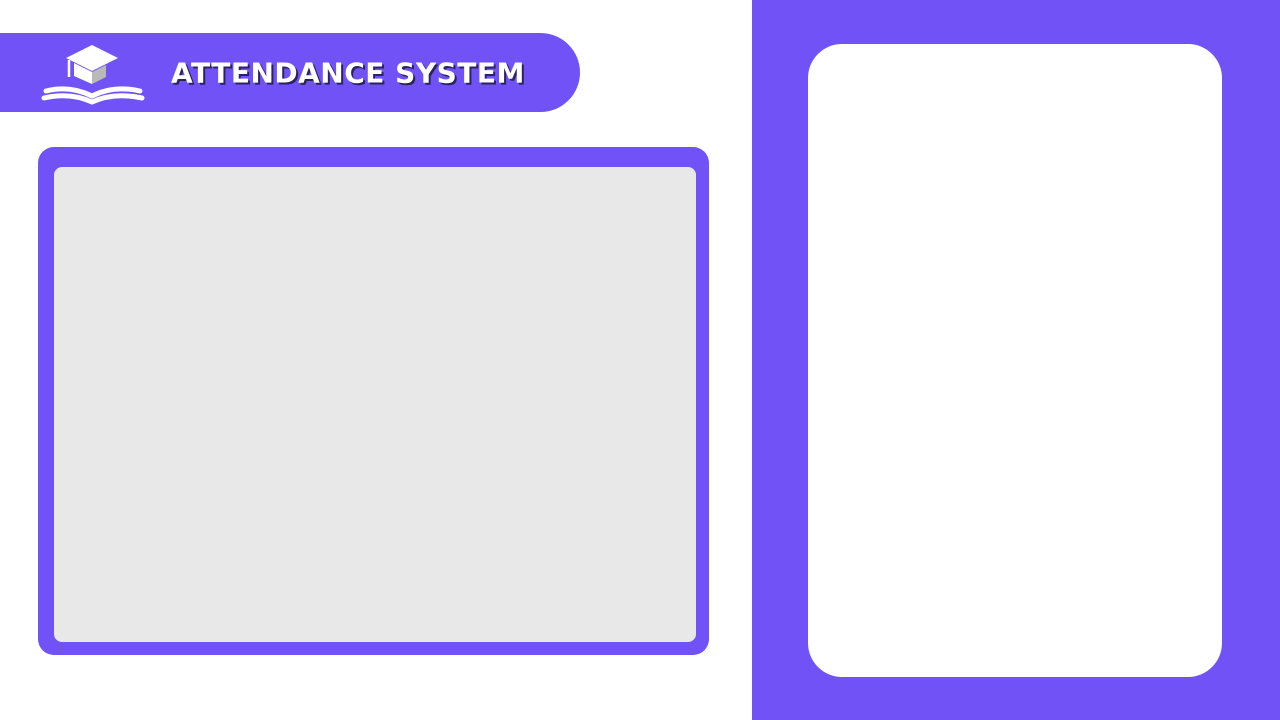 The width and height of the screenshot is (1280, 720). What do you see at coordinates (348, 72) in the screenshot?
I see `app-title: ATTENDANCE SYSTEM` at bounding box center [348, 72].